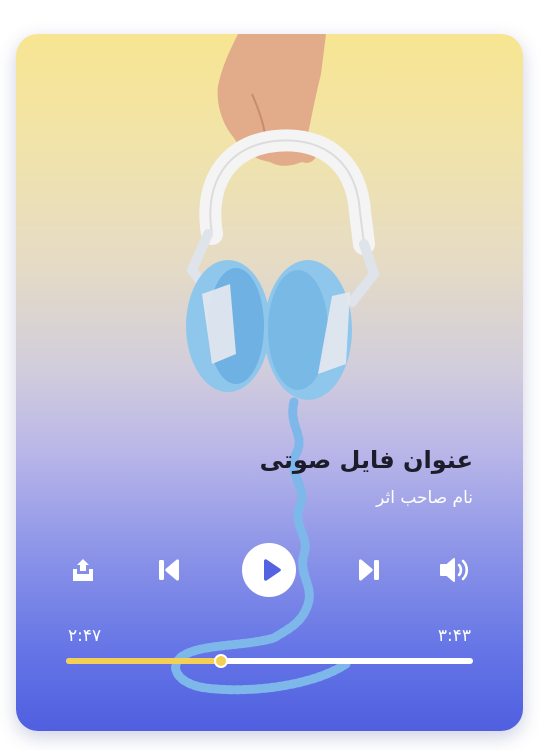 This screenshot has width=540, height=750. I want to click on track-artist: نام صاحب اثر, so click(424, 498).